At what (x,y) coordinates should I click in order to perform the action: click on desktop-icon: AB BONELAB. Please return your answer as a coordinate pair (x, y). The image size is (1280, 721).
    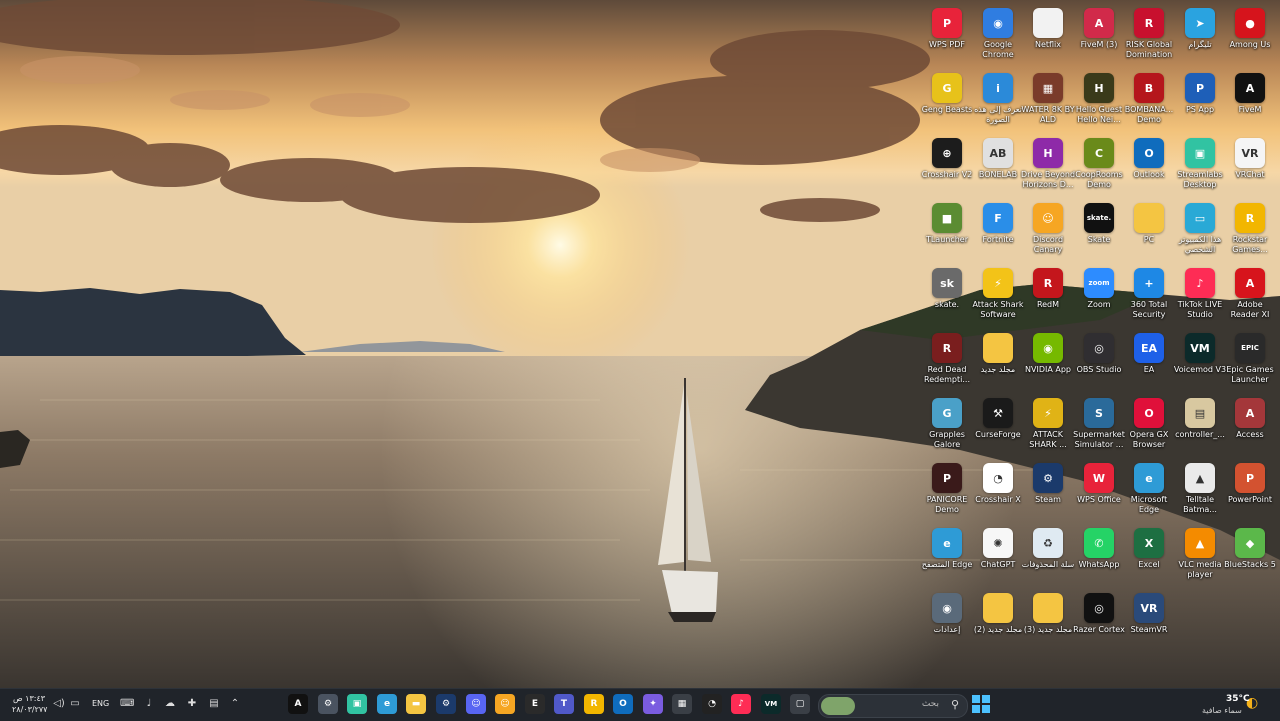
    Looking at the image, I should click on (998, 167).